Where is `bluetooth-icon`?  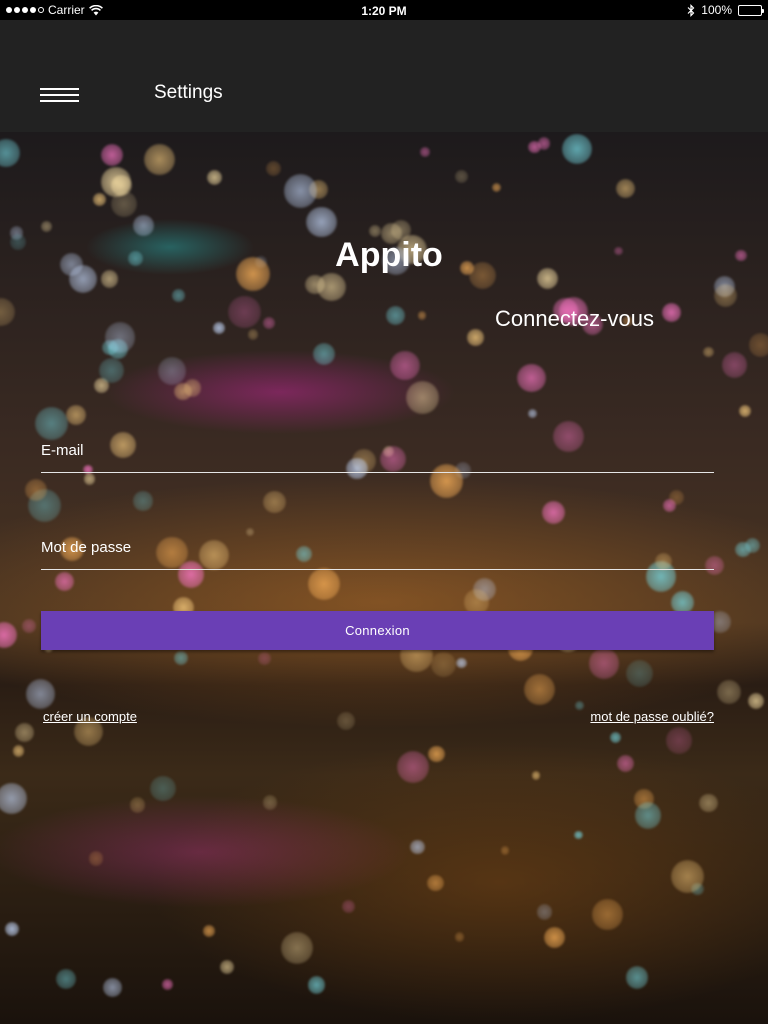
bluetooth-icon is located at coordinates (691, 10).